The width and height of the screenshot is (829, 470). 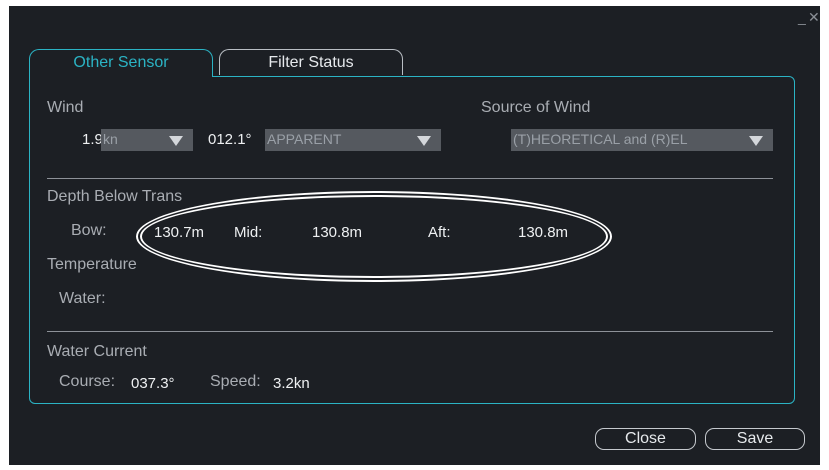 I want to click on depth-mid-label: Mid:, so click(x=248, y=232).